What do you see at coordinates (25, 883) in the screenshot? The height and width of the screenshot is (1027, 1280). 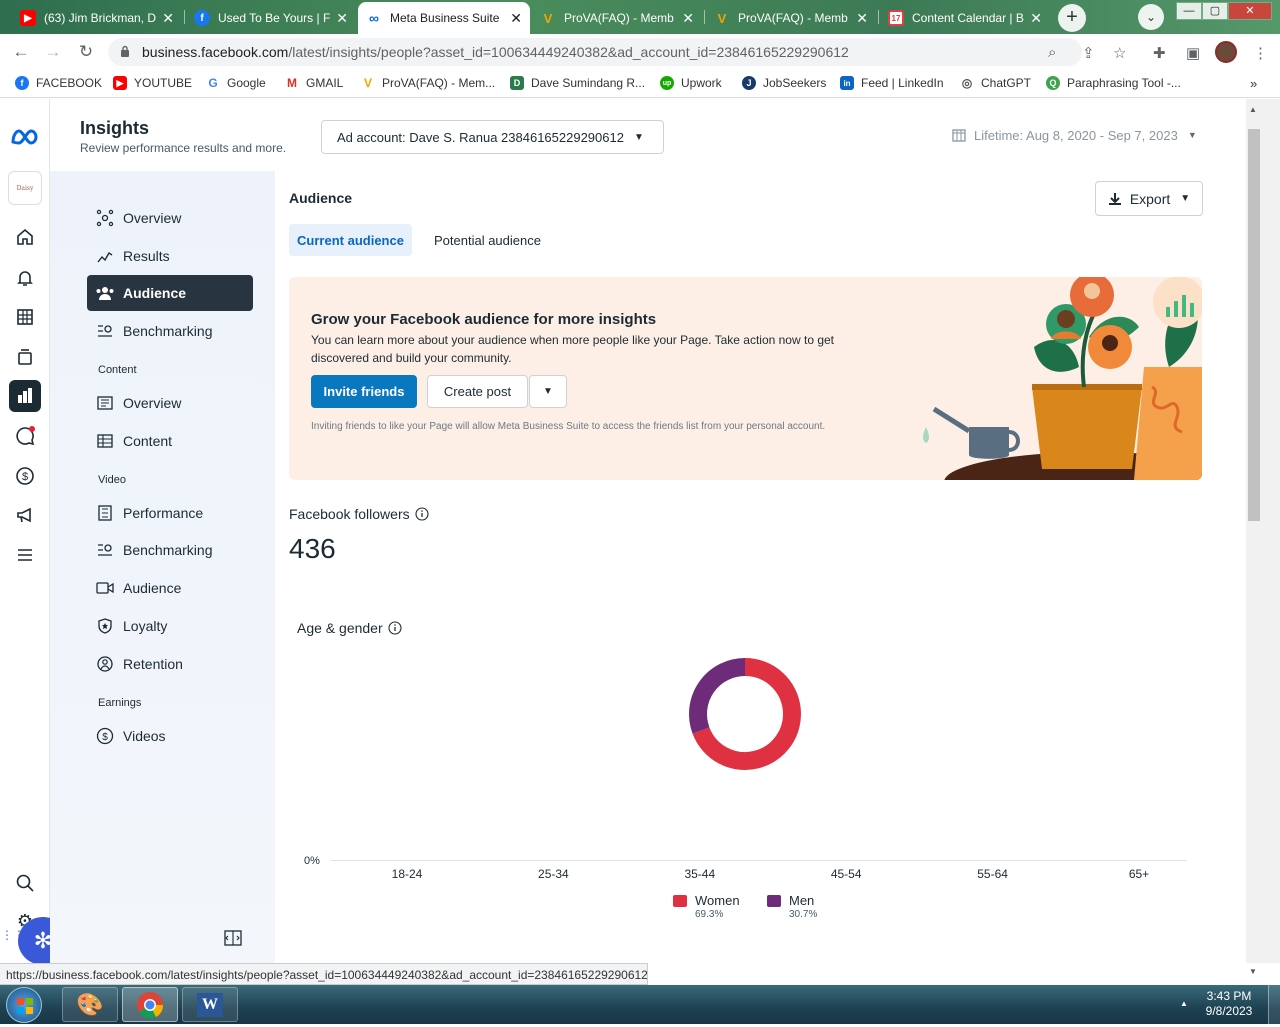 I see `search-icon` at bounding box center [25, 883].